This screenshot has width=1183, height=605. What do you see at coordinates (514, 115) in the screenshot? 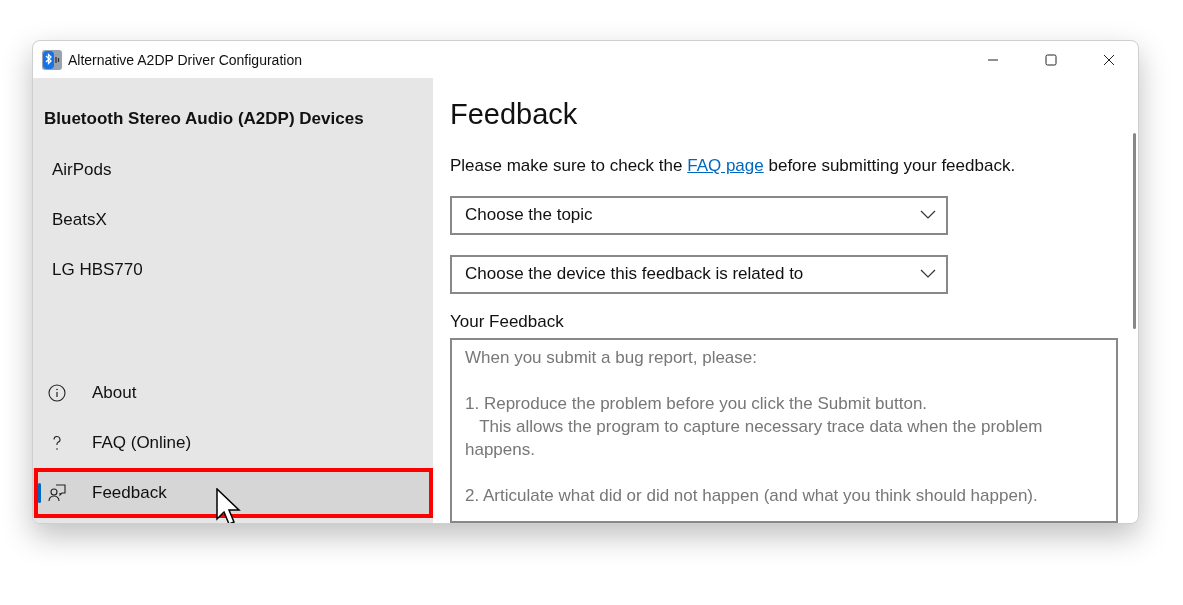
I see `page-title: Feedback` at bounding box center [514, 115].